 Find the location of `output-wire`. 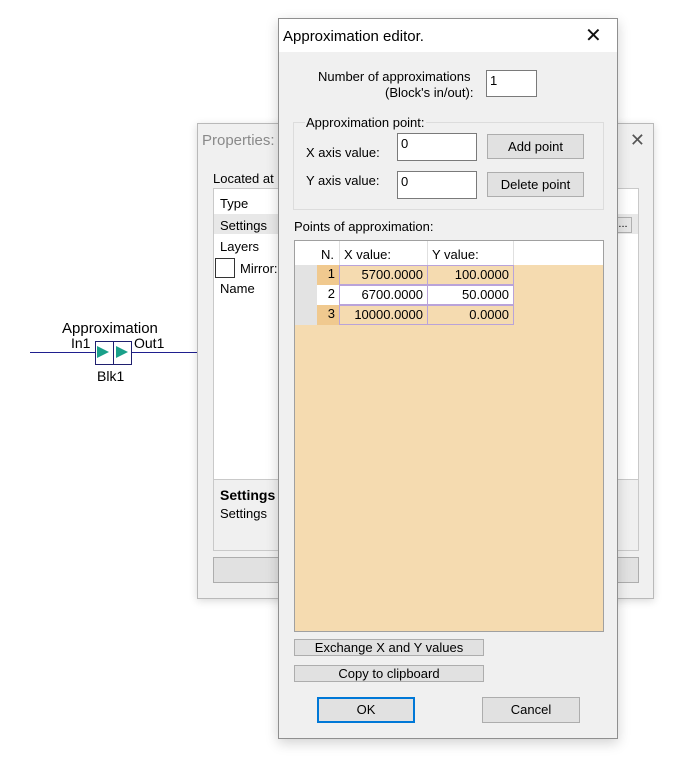

output-wire is located at coordinates (164, 352).